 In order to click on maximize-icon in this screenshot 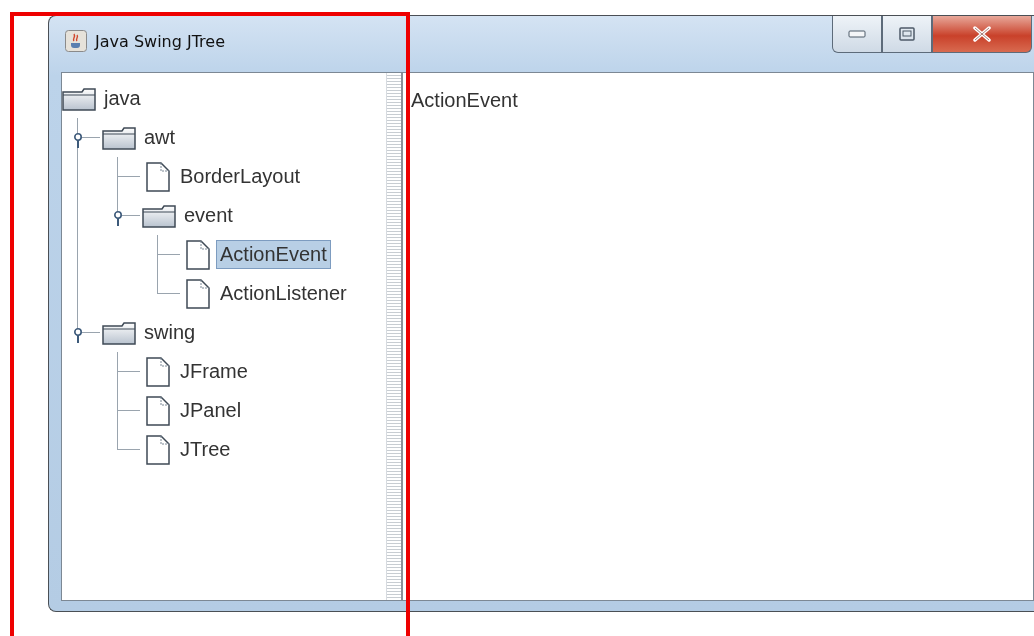, I will do `click(907, 34)`.